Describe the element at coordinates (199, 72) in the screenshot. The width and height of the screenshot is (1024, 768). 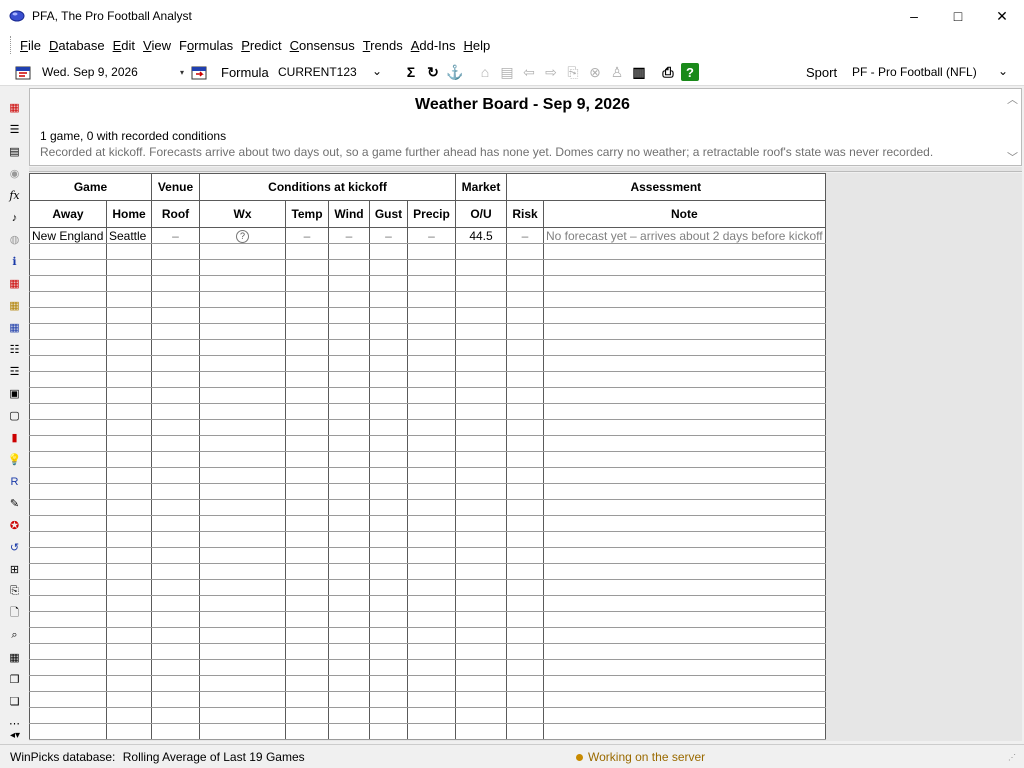
I see `go-to-date-icon` at that location.